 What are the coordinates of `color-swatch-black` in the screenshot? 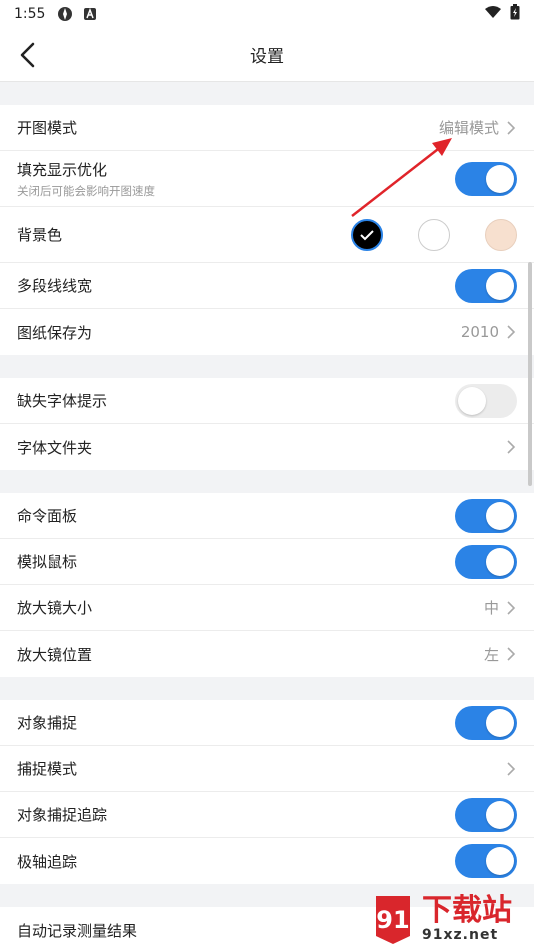 It's located at (367, 234).